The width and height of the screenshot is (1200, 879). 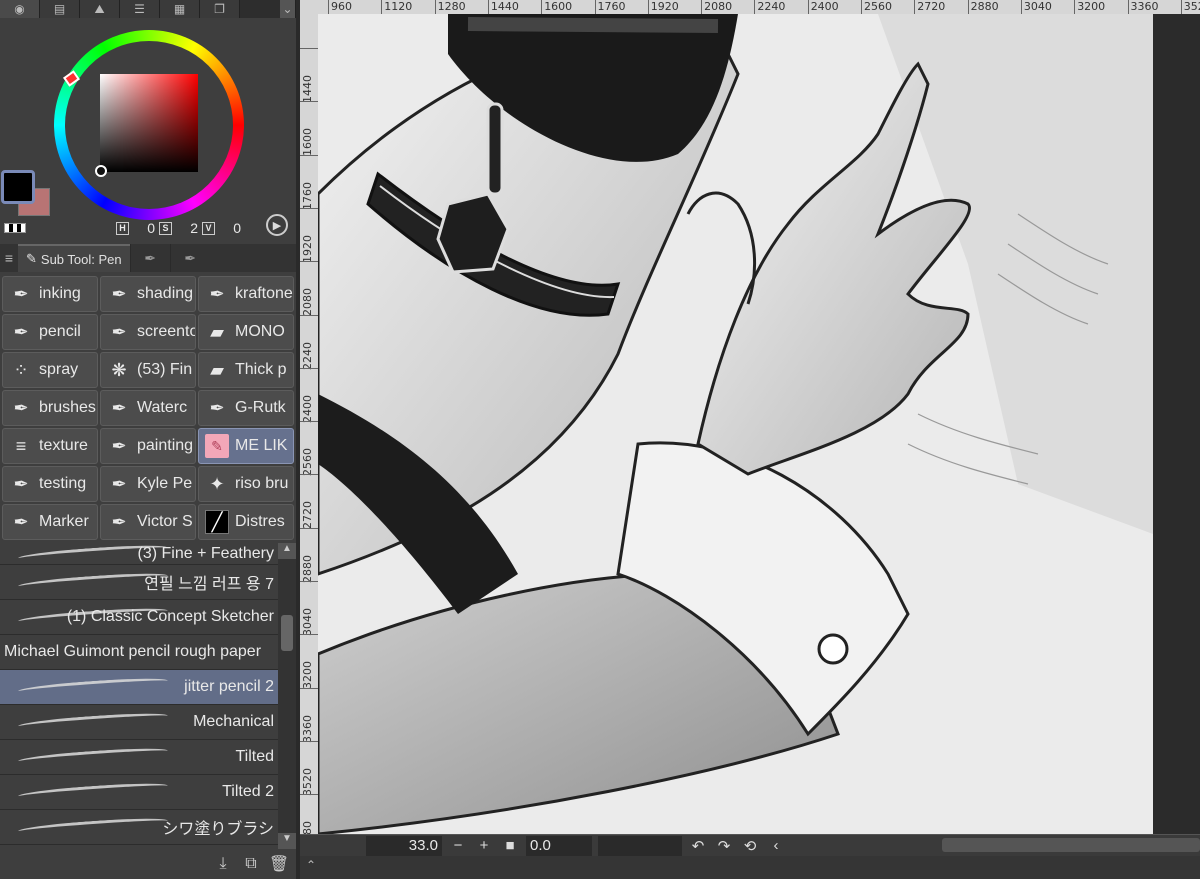 What do you see at coordinates (556, 7) in the screenshot?
I see `ruler-tick-label: 1600` at bounding box center [556, 7].